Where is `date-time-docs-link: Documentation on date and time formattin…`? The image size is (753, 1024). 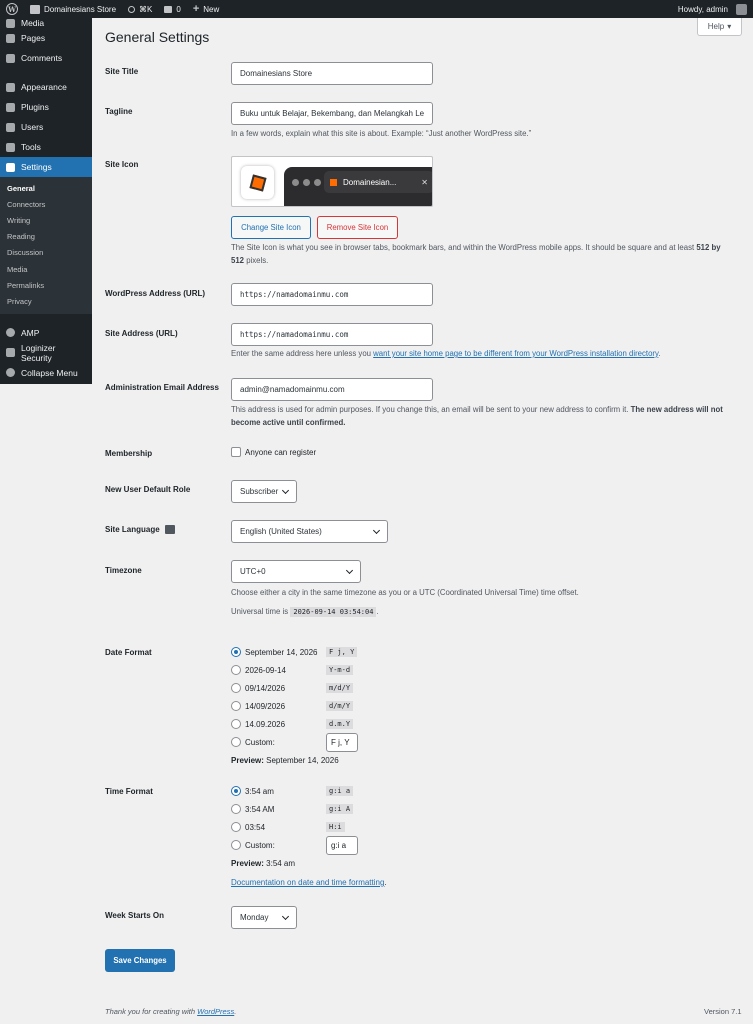 date-time-docs-link: Documentation on date and time formattin… is located at coordinates (307, 882).